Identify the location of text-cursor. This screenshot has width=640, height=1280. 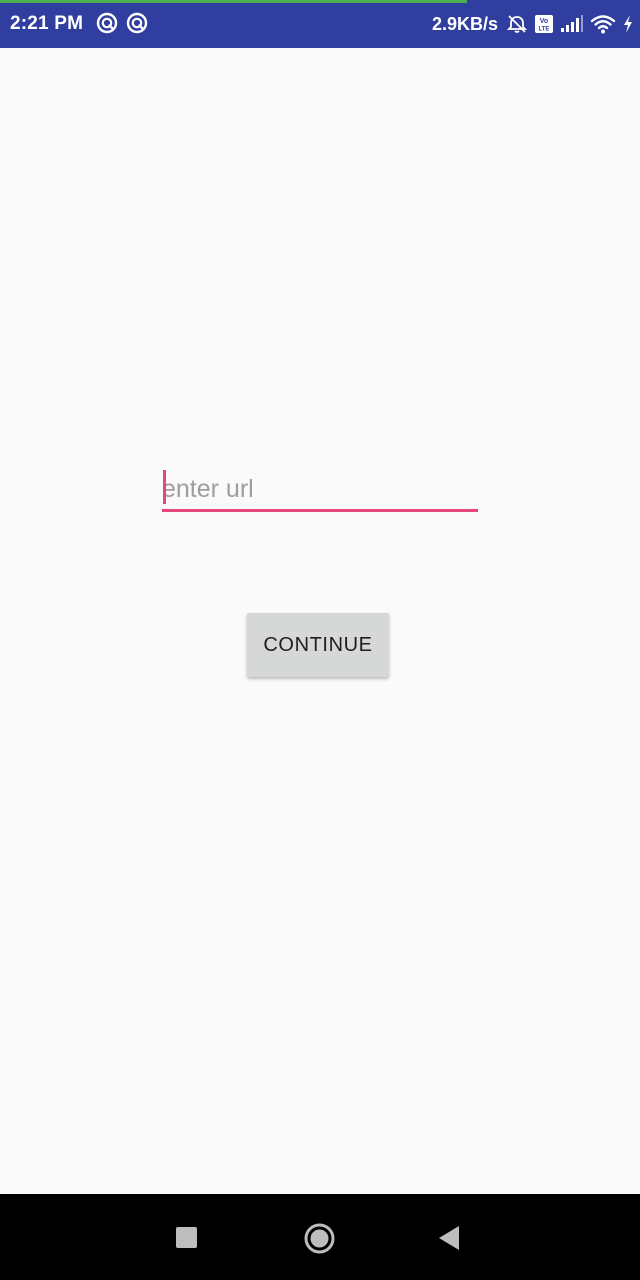
(164, 487).